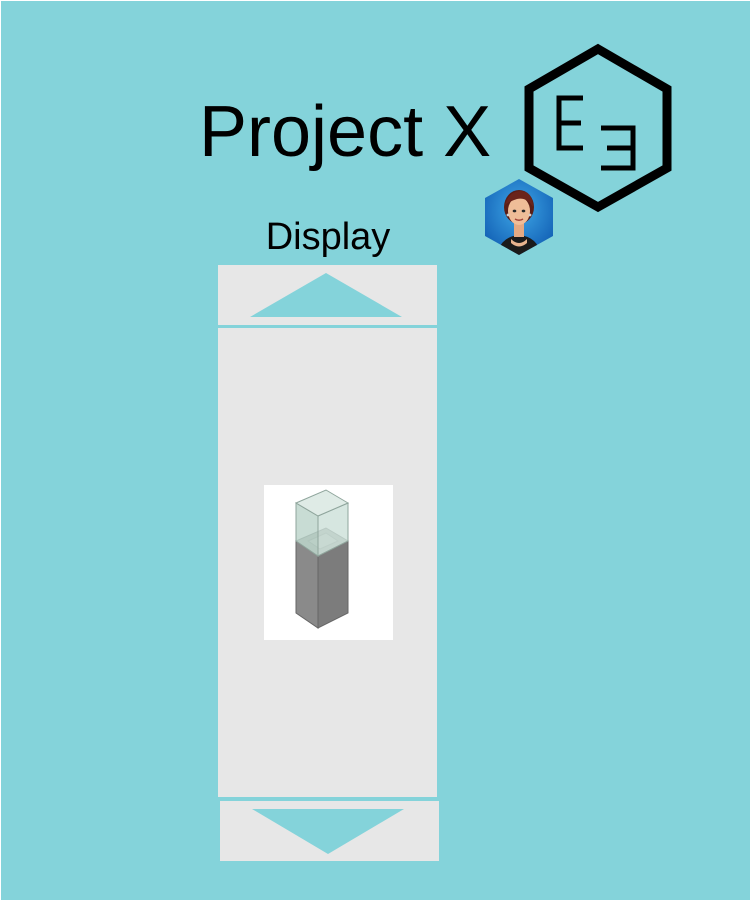  I want to click on scroll-down-button, so click(329, 831).